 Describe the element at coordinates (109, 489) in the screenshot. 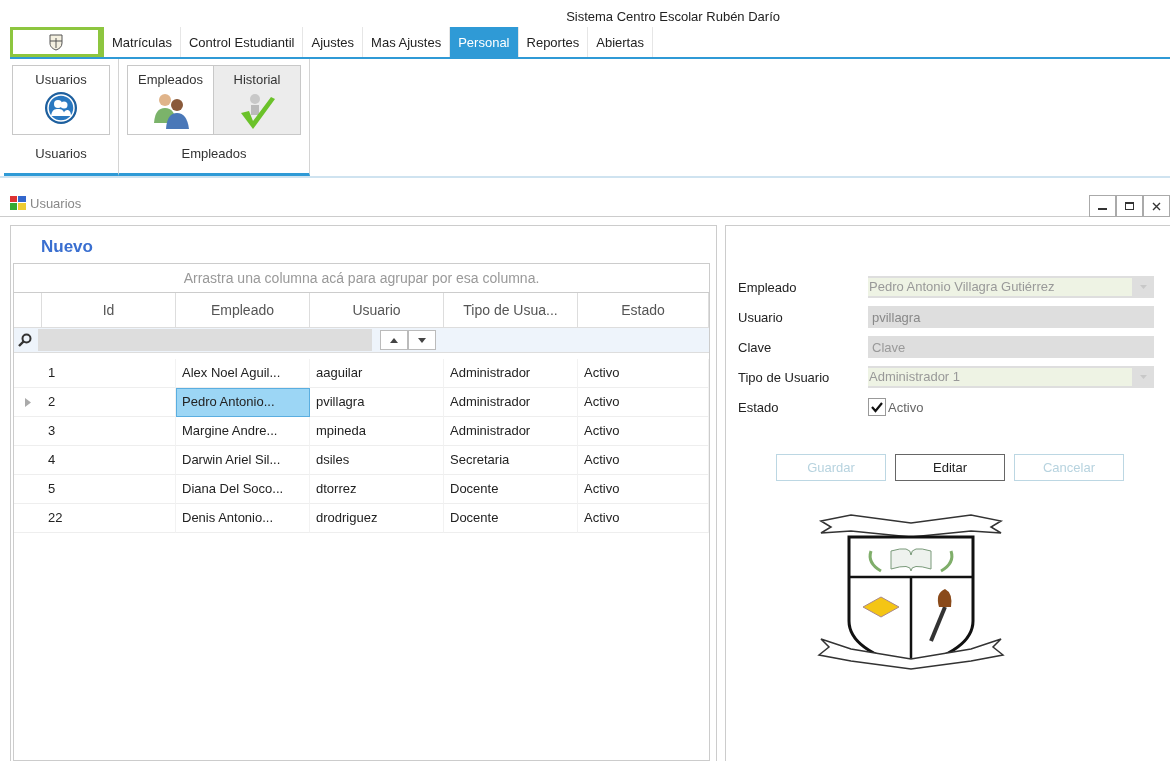

I see `table-cell: 5` at that location.